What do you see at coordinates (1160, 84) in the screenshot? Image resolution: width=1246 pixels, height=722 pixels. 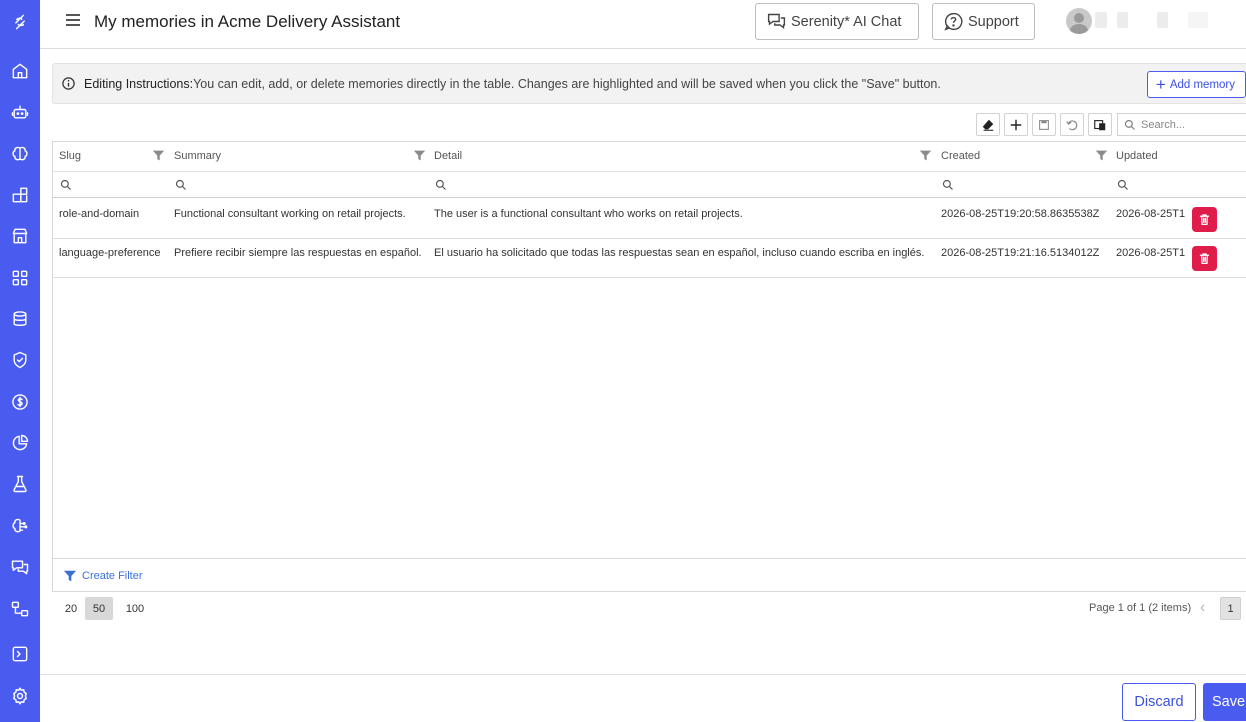 I see `plus-icon: +` at bounding box center [1160, 84].